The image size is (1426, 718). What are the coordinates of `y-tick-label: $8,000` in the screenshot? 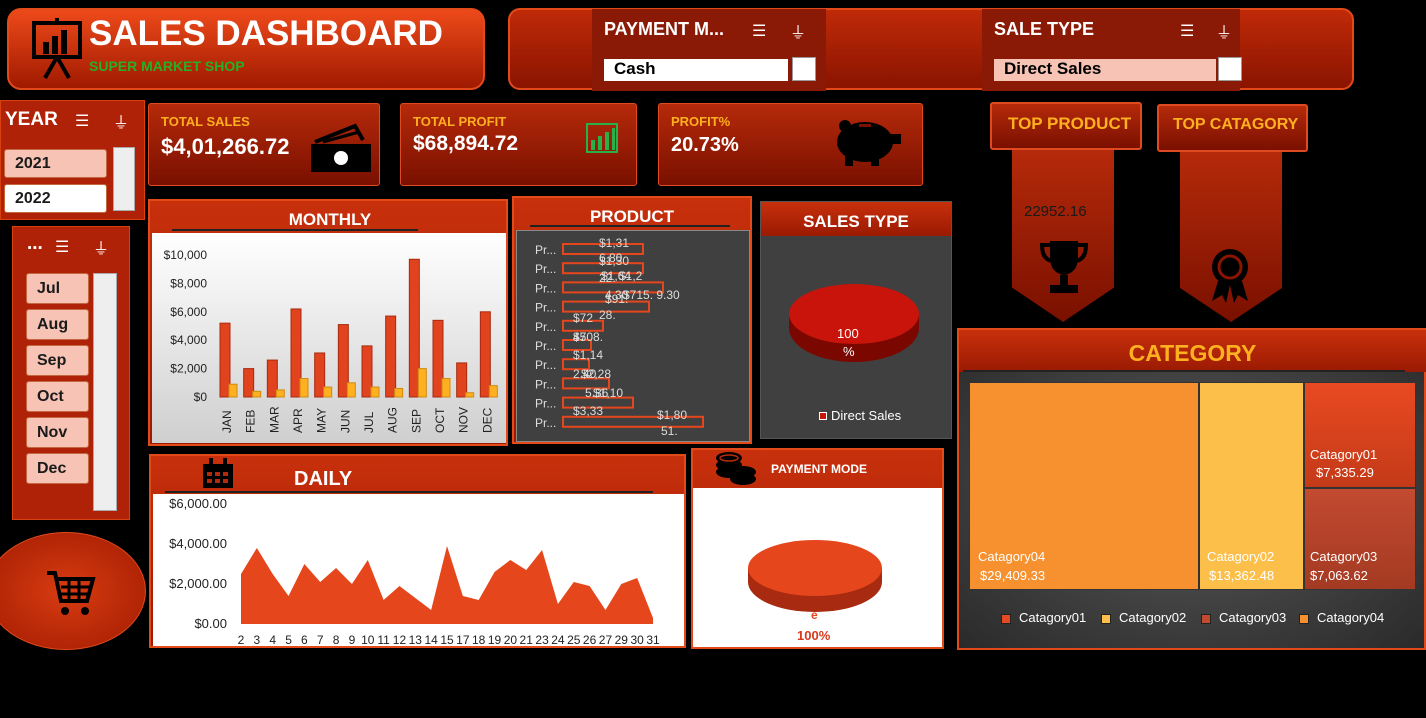 It's located at (188, 283).